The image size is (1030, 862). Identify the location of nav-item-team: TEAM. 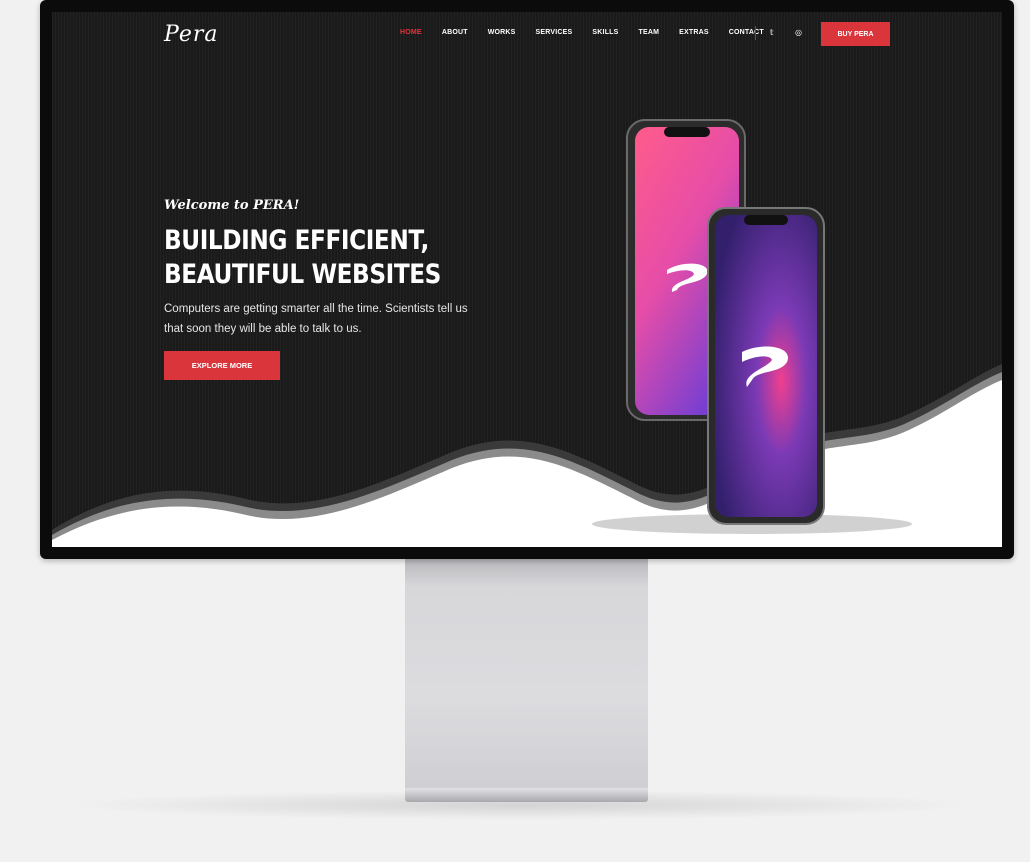
(649, 32).